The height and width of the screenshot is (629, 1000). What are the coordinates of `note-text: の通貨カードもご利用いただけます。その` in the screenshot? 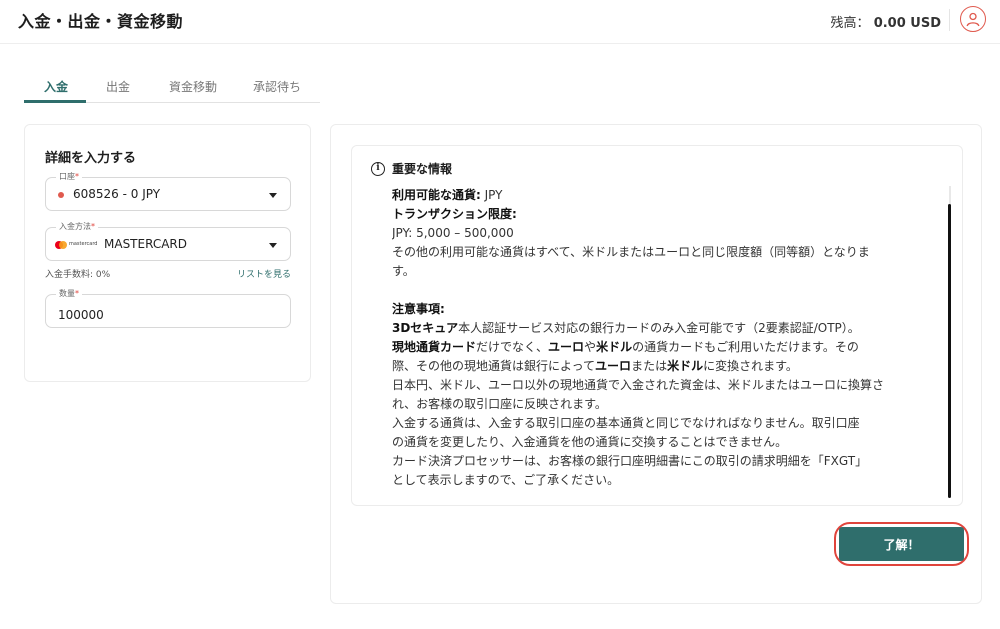 It's located at (745, 347).